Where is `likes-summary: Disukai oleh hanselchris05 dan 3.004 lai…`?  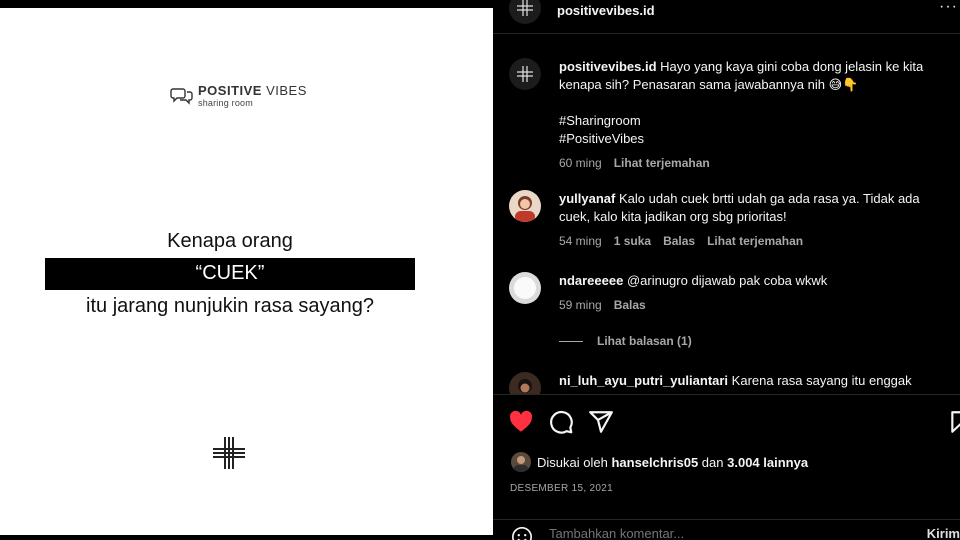 likes-summary: Disukai oleh hanselchris05 dan 3.004 lai… is located at coordinates (659, 462).